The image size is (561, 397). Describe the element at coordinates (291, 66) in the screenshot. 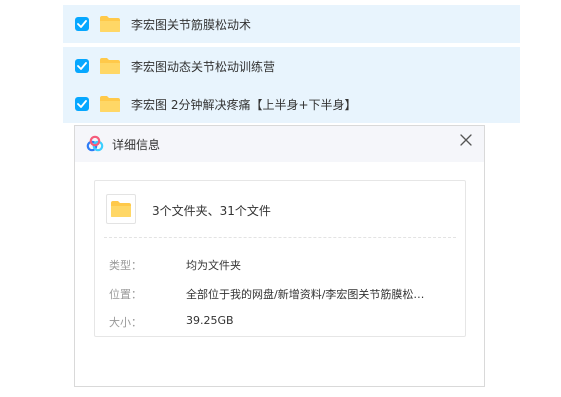

I see `file-row: 李宏图动态关节松动训练营` at that location.